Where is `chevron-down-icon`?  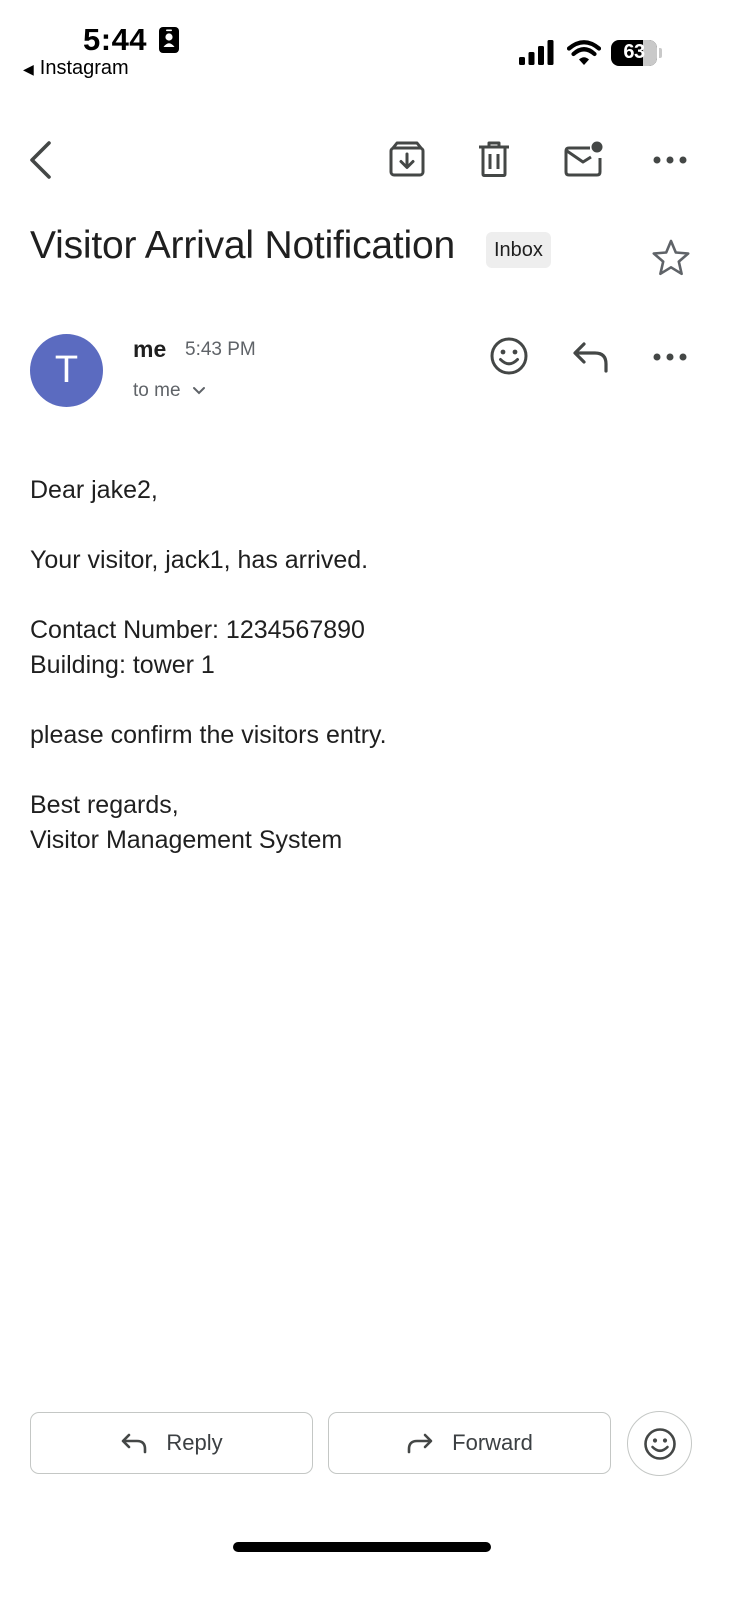
chevron-down-icon is located at coordinates (199, 391).